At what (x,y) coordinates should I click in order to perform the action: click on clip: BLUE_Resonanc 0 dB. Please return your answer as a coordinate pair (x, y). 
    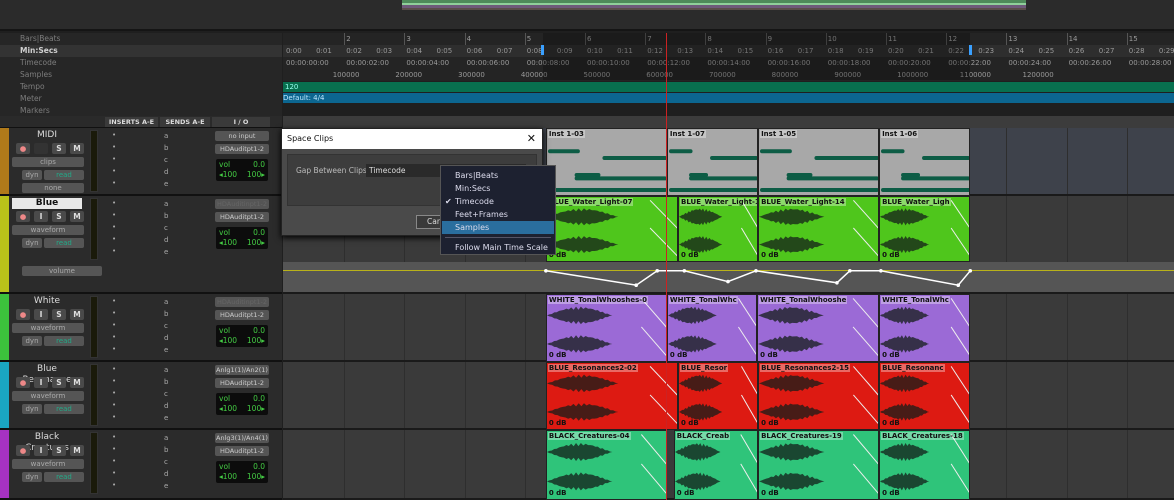
    Looking at the image, I should click on (925, 396).